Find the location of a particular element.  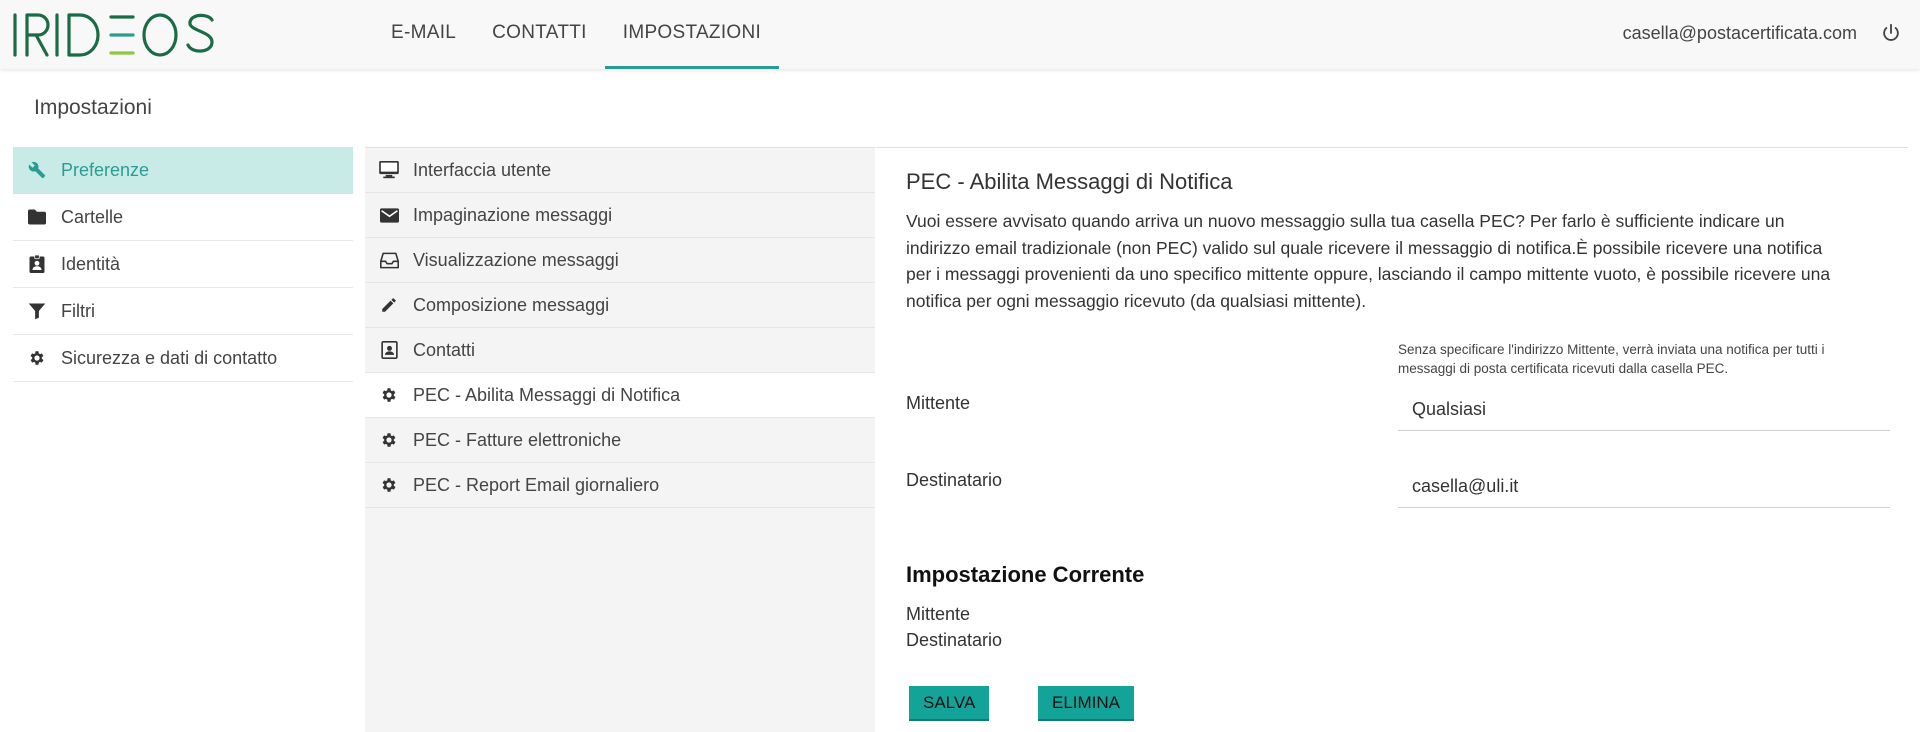

mittente-label: Mittente is located at coordinates (938, 403).